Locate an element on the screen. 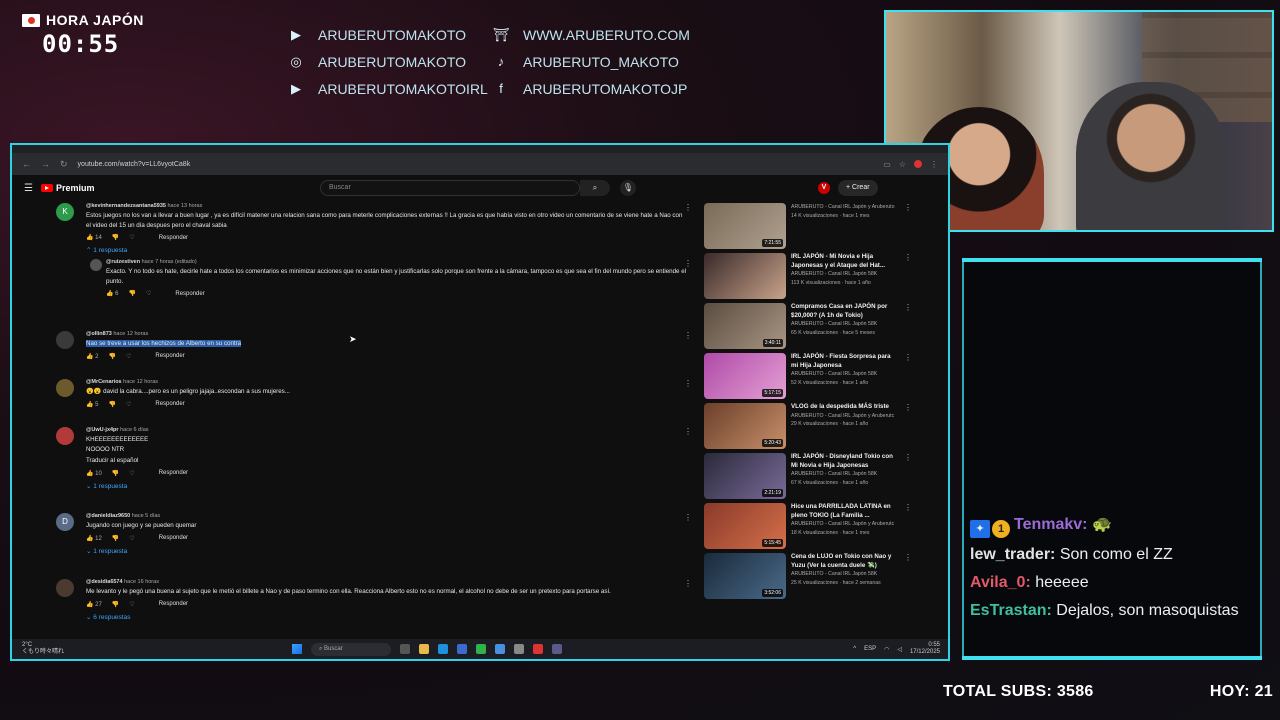 The image size is (1280, 720). comment-author: @desidia6574 is located at coordinates (104, 582).